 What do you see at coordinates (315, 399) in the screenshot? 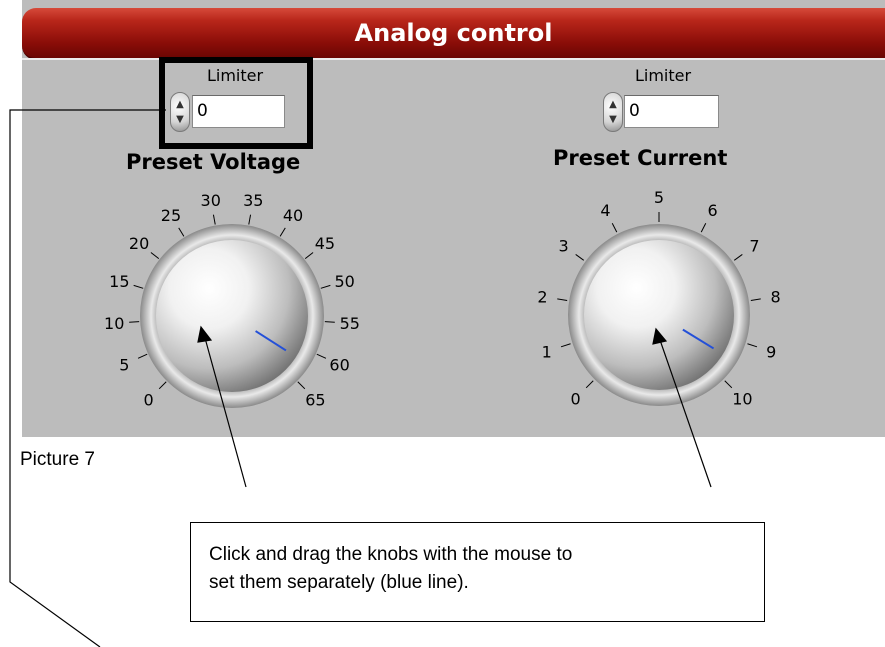
I see `voltage-scale-label: 65` at bounding box center [315, 399].